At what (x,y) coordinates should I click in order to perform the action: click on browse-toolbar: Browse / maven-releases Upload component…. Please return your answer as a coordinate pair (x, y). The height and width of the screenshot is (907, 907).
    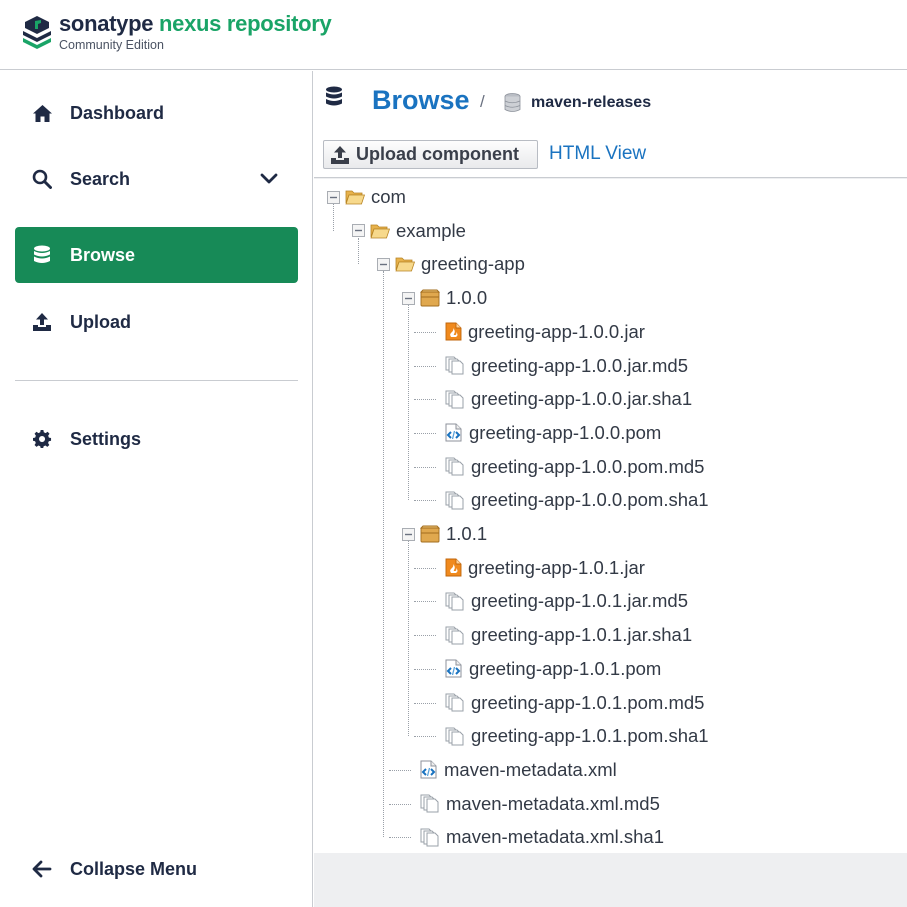
    Looking at the image, I should click on (610, 124).